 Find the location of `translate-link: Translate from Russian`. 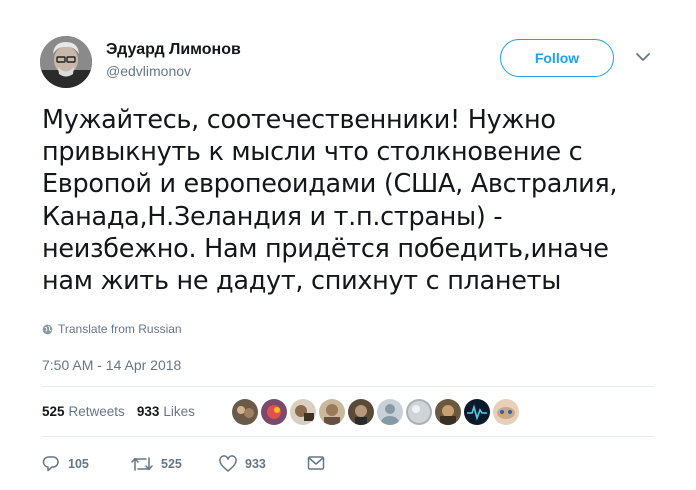

translate-link: Translate from Russian is located at coordinates (112, 329).